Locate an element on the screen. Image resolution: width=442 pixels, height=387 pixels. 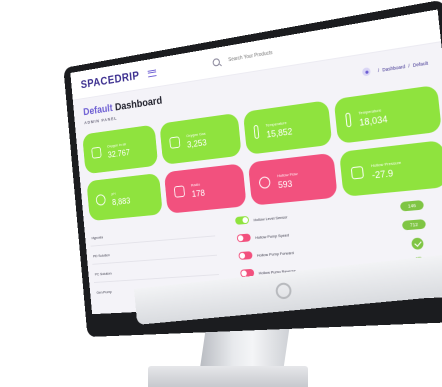
card-label: pH is located at coordinates (113, 193).